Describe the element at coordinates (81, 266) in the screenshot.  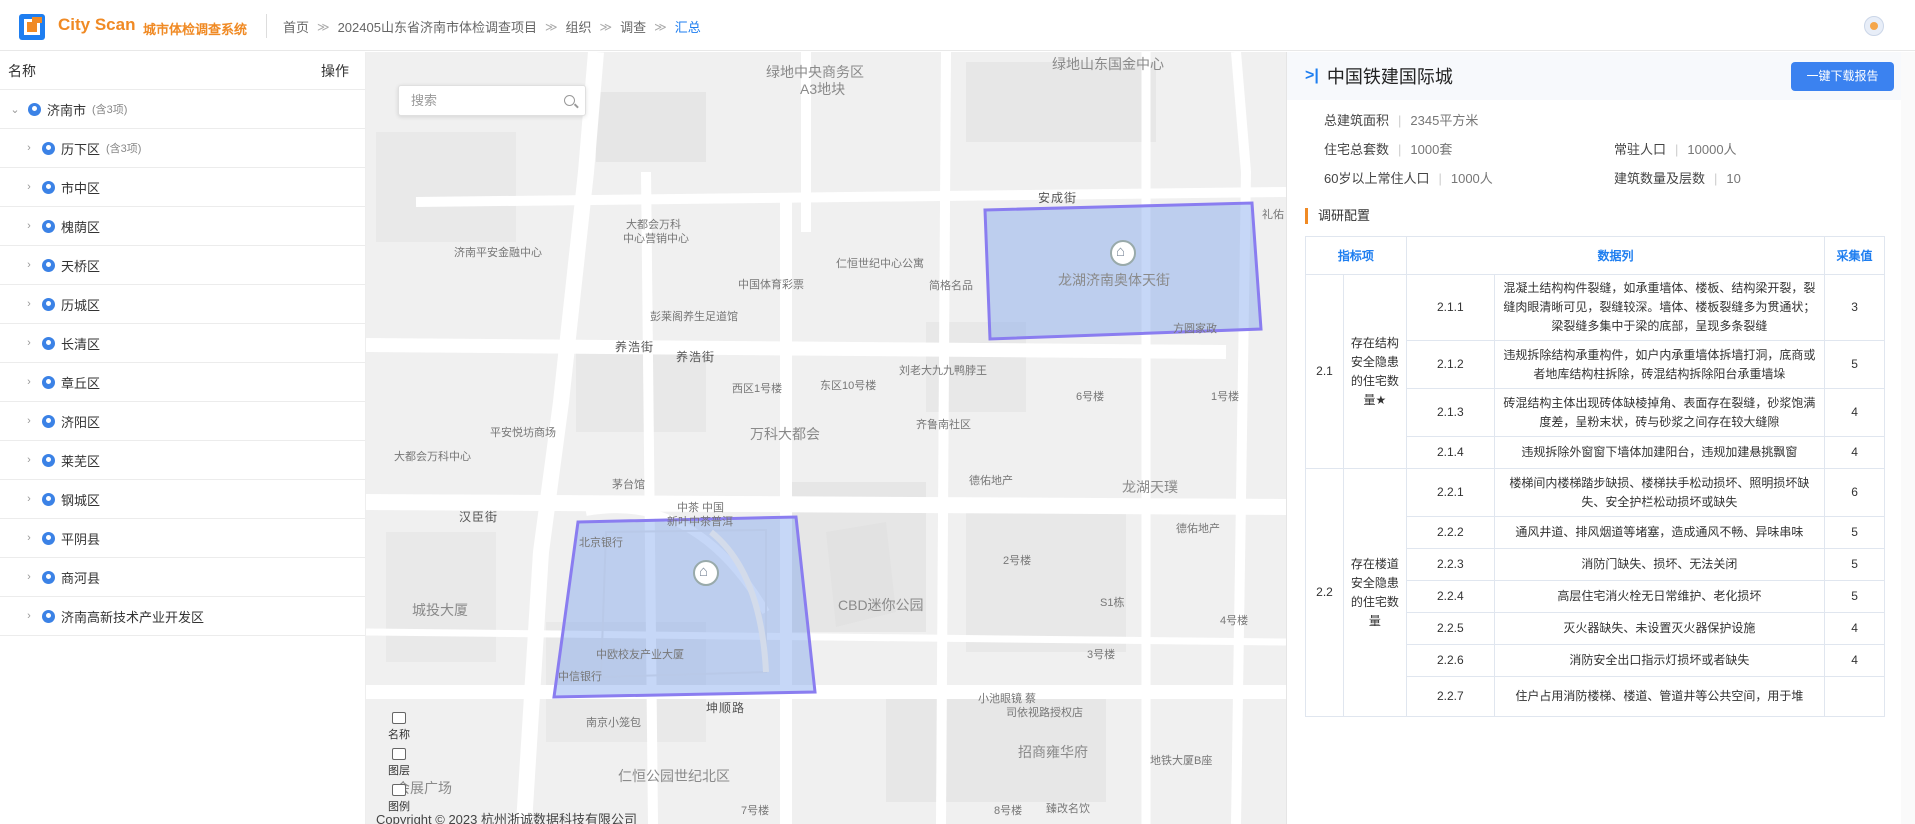
I see `tree-item-label: 天桥区` at that location.